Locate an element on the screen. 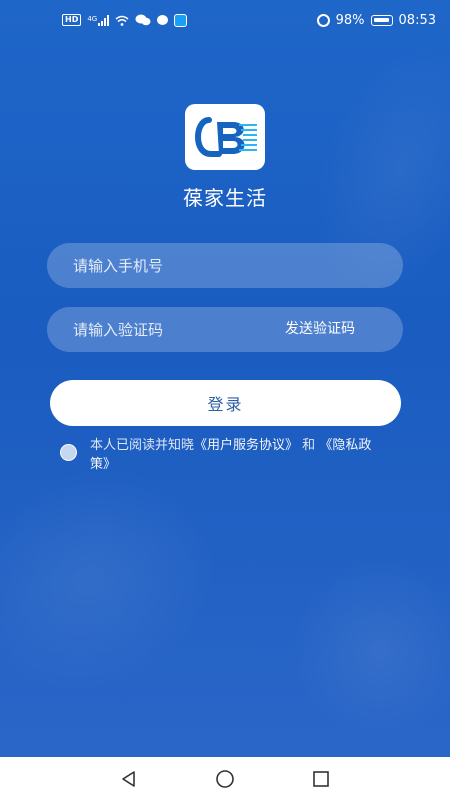 The width and height of the screenshot is (450, 800). back-button is located at coordinates (129, 779).